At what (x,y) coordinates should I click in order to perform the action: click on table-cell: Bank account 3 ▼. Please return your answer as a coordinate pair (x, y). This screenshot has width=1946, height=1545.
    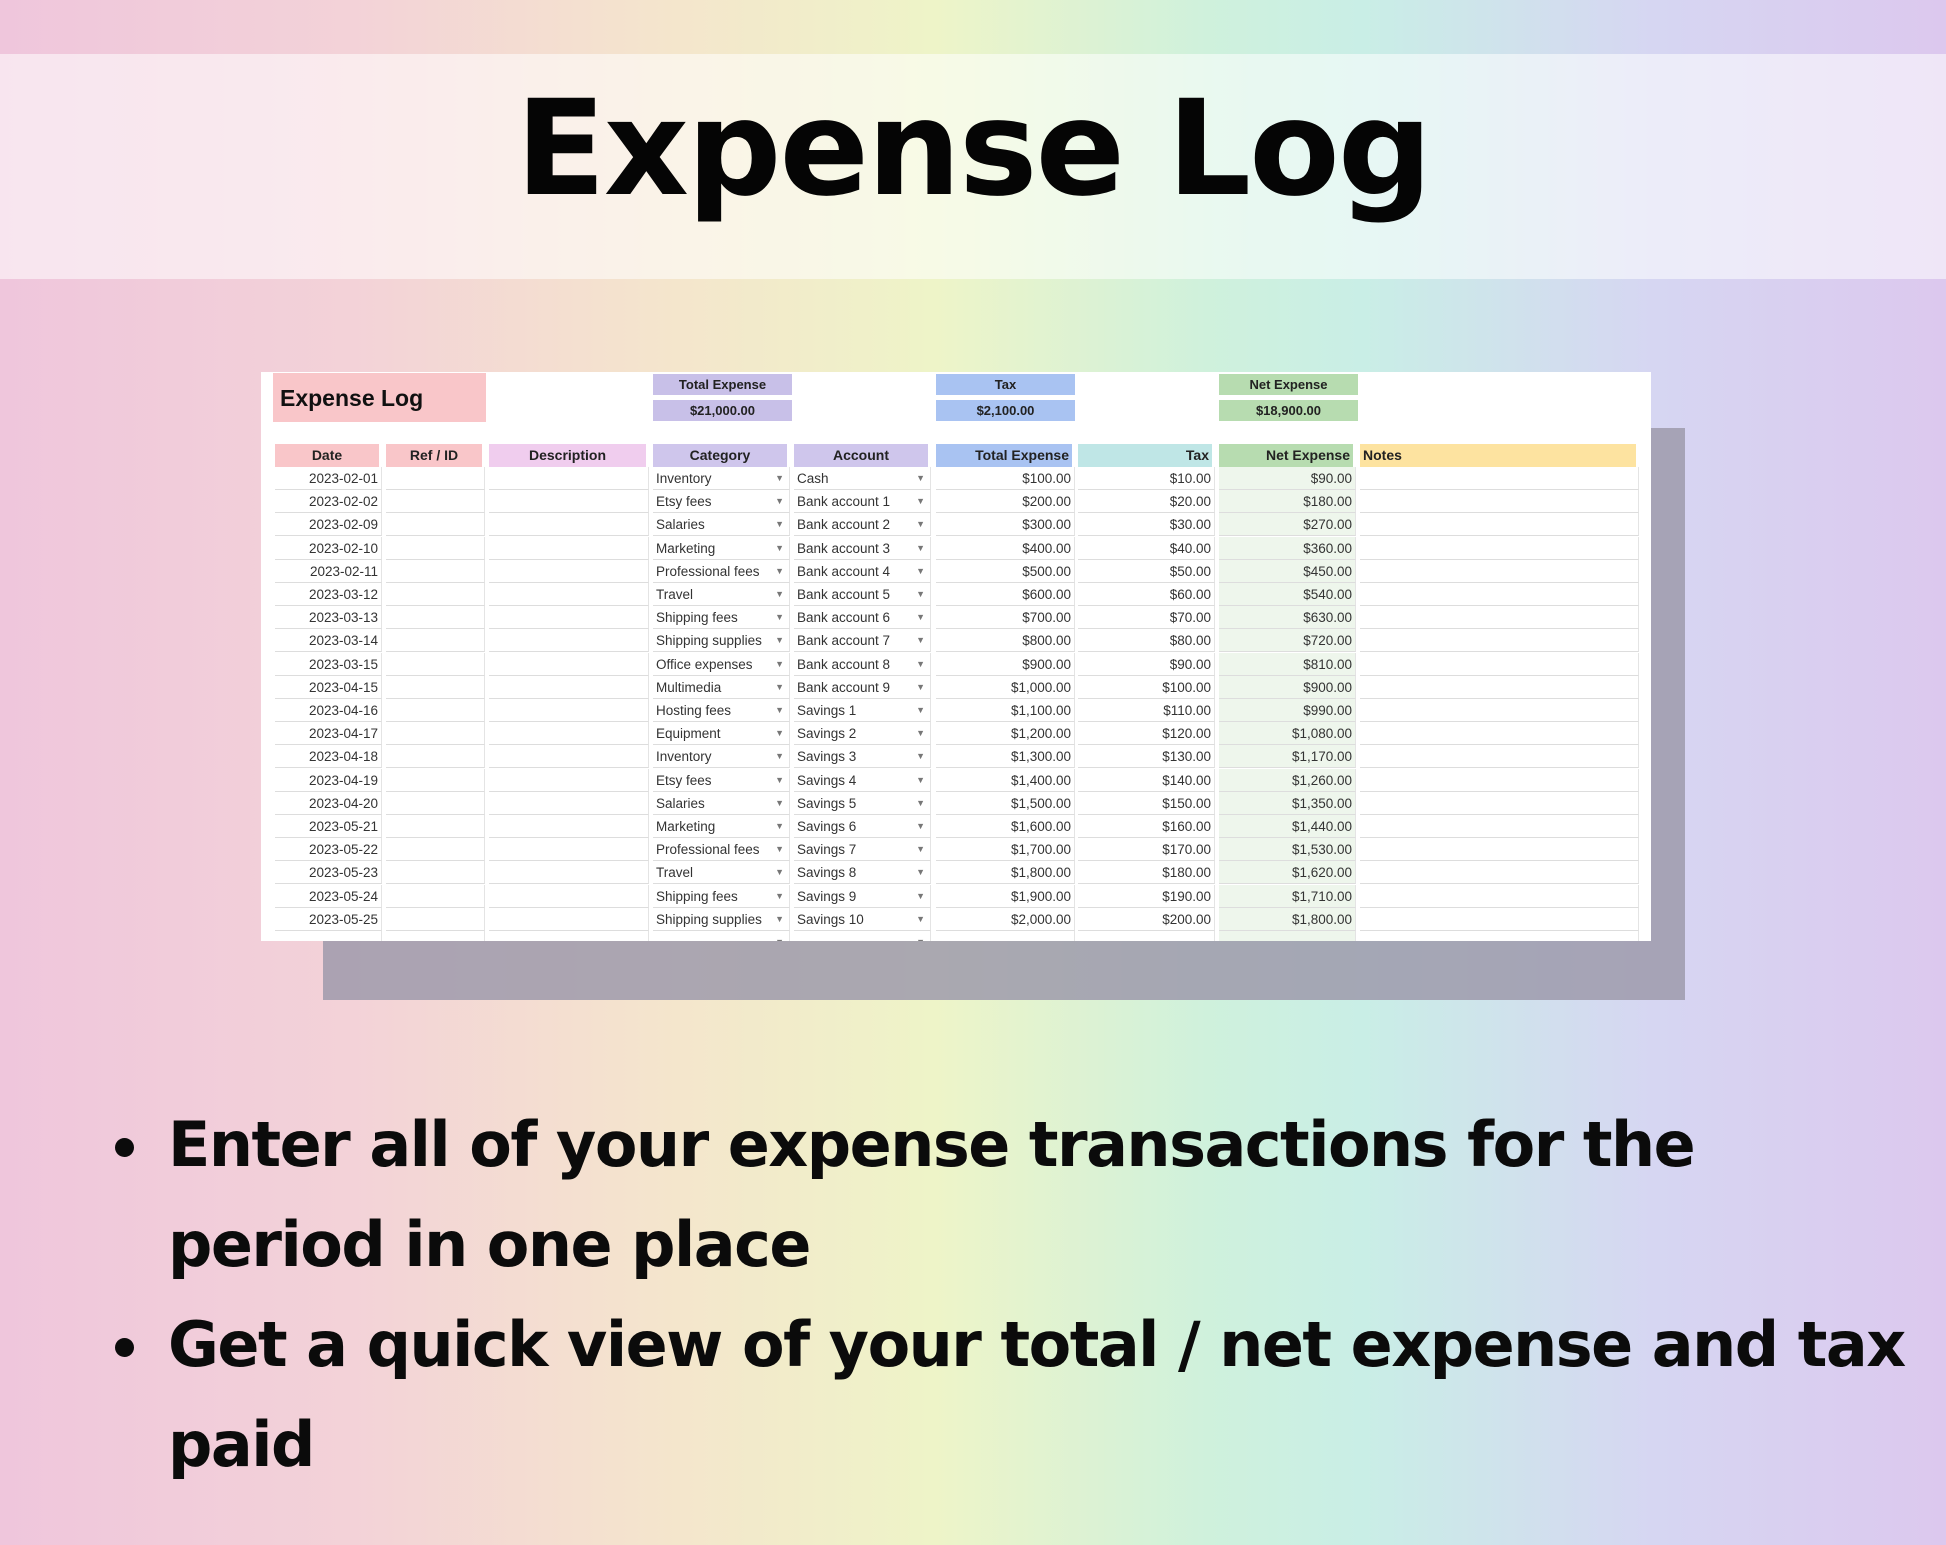
    Looking at the image, I should click on (862, 548).